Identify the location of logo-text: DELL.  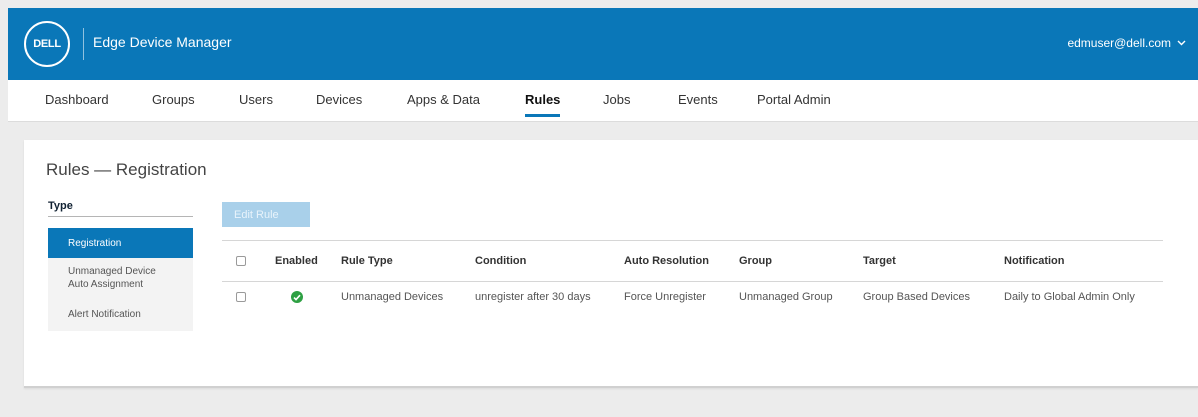
(47, 44).